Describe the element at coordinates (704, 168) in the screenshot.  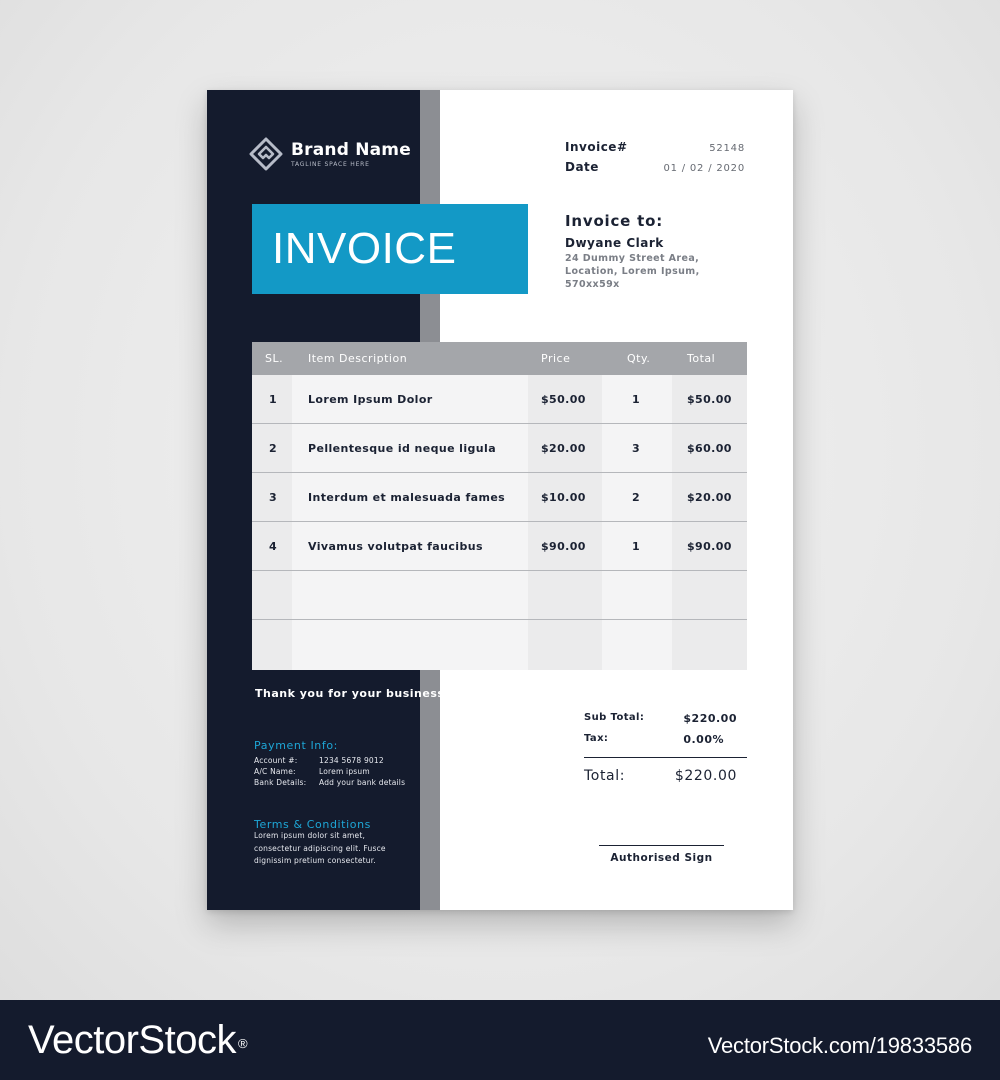
I see `invoice-date-value: 01 / 02 / 2020` at that location.